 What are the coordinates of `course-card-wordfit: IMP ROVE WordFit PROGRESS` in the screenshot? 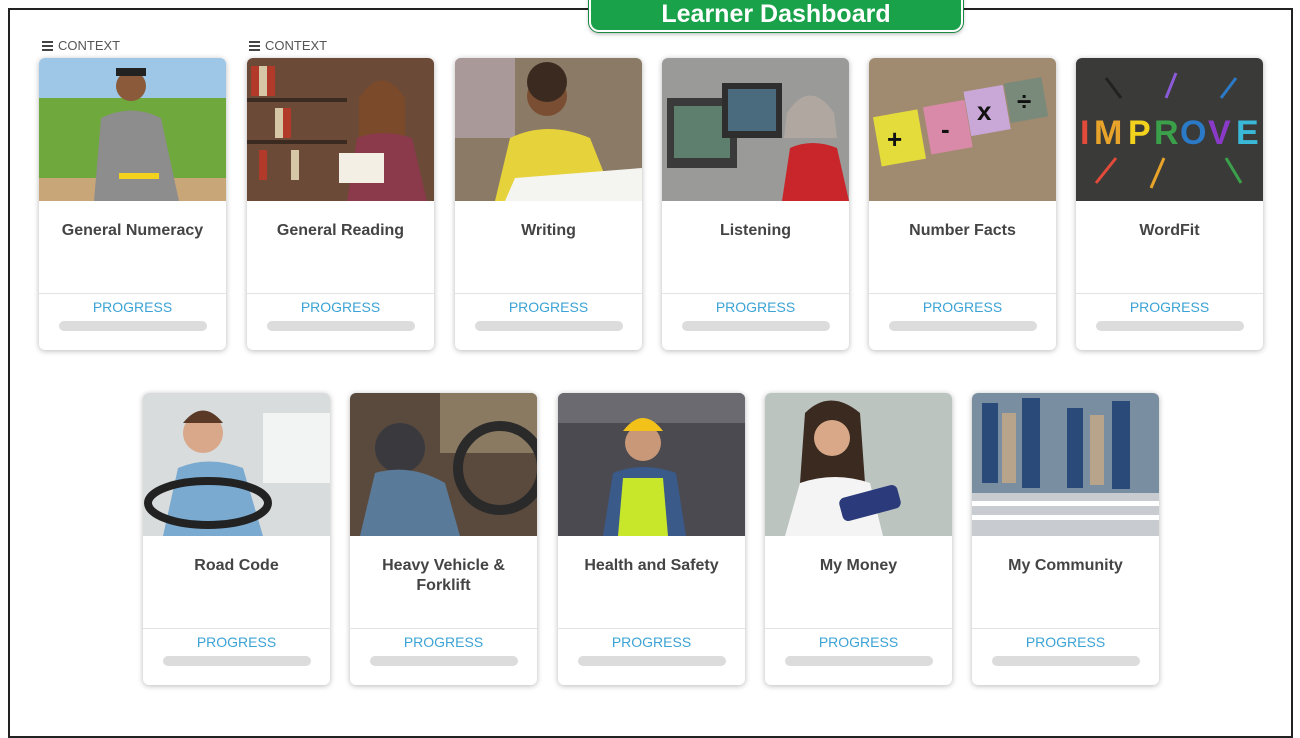 It's located at (1169, 204).